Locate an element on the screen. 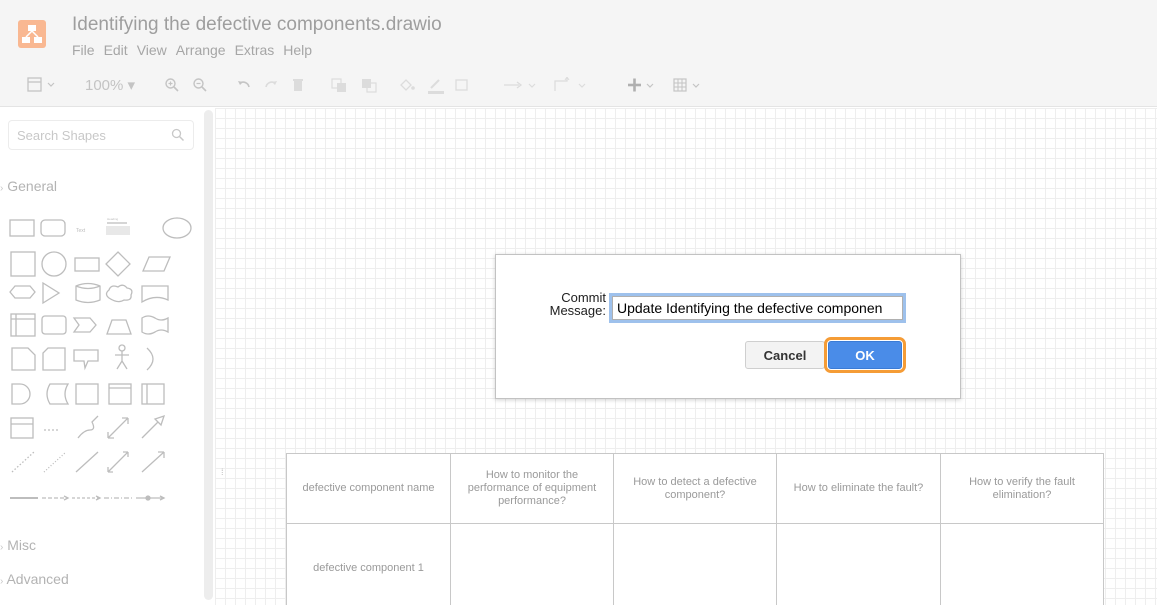 The image size is (1157, 605). section-general-label: General is located at coordinates (32, 186).